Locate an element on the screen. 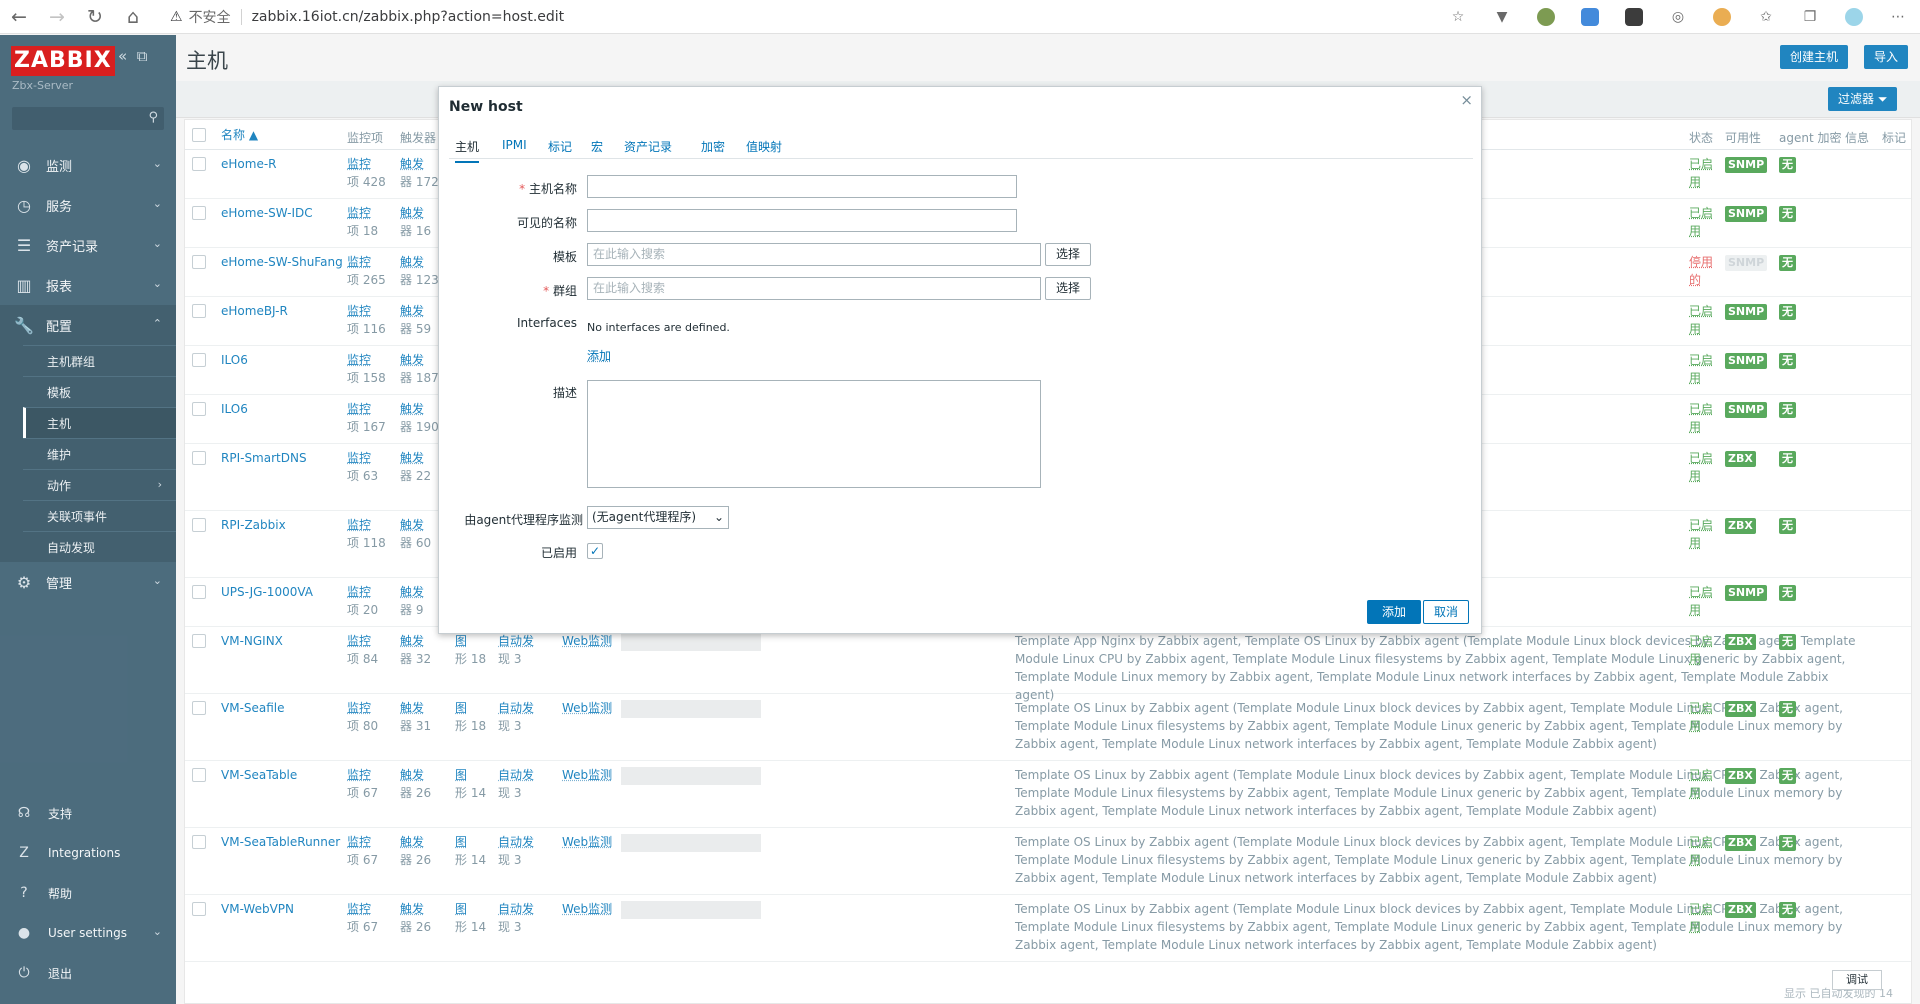  label-text: 群组 is located at coordinates (564, 291).